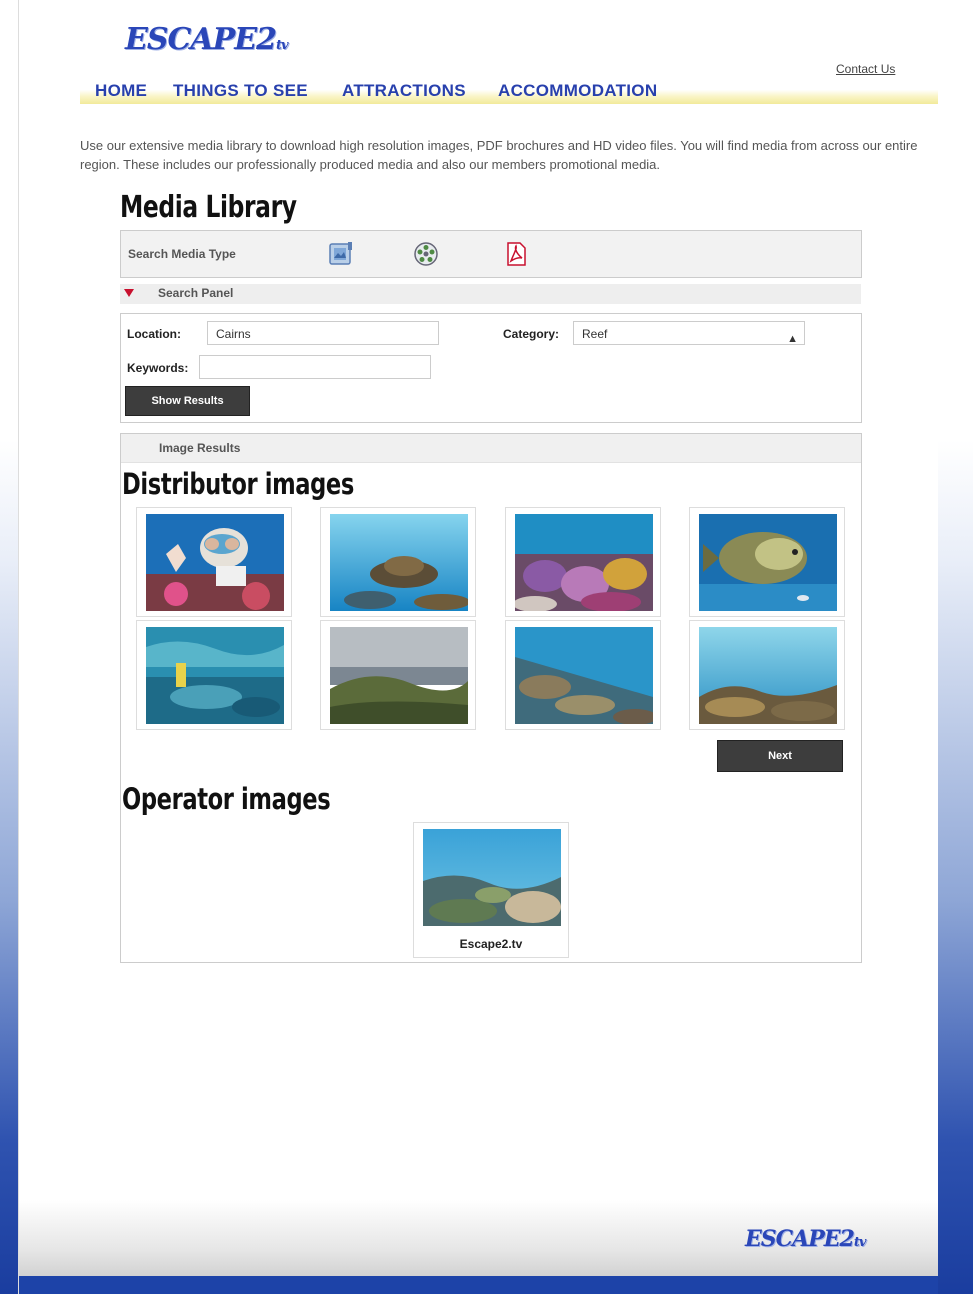  I want to click on footer-bar, so click(478, 1285).